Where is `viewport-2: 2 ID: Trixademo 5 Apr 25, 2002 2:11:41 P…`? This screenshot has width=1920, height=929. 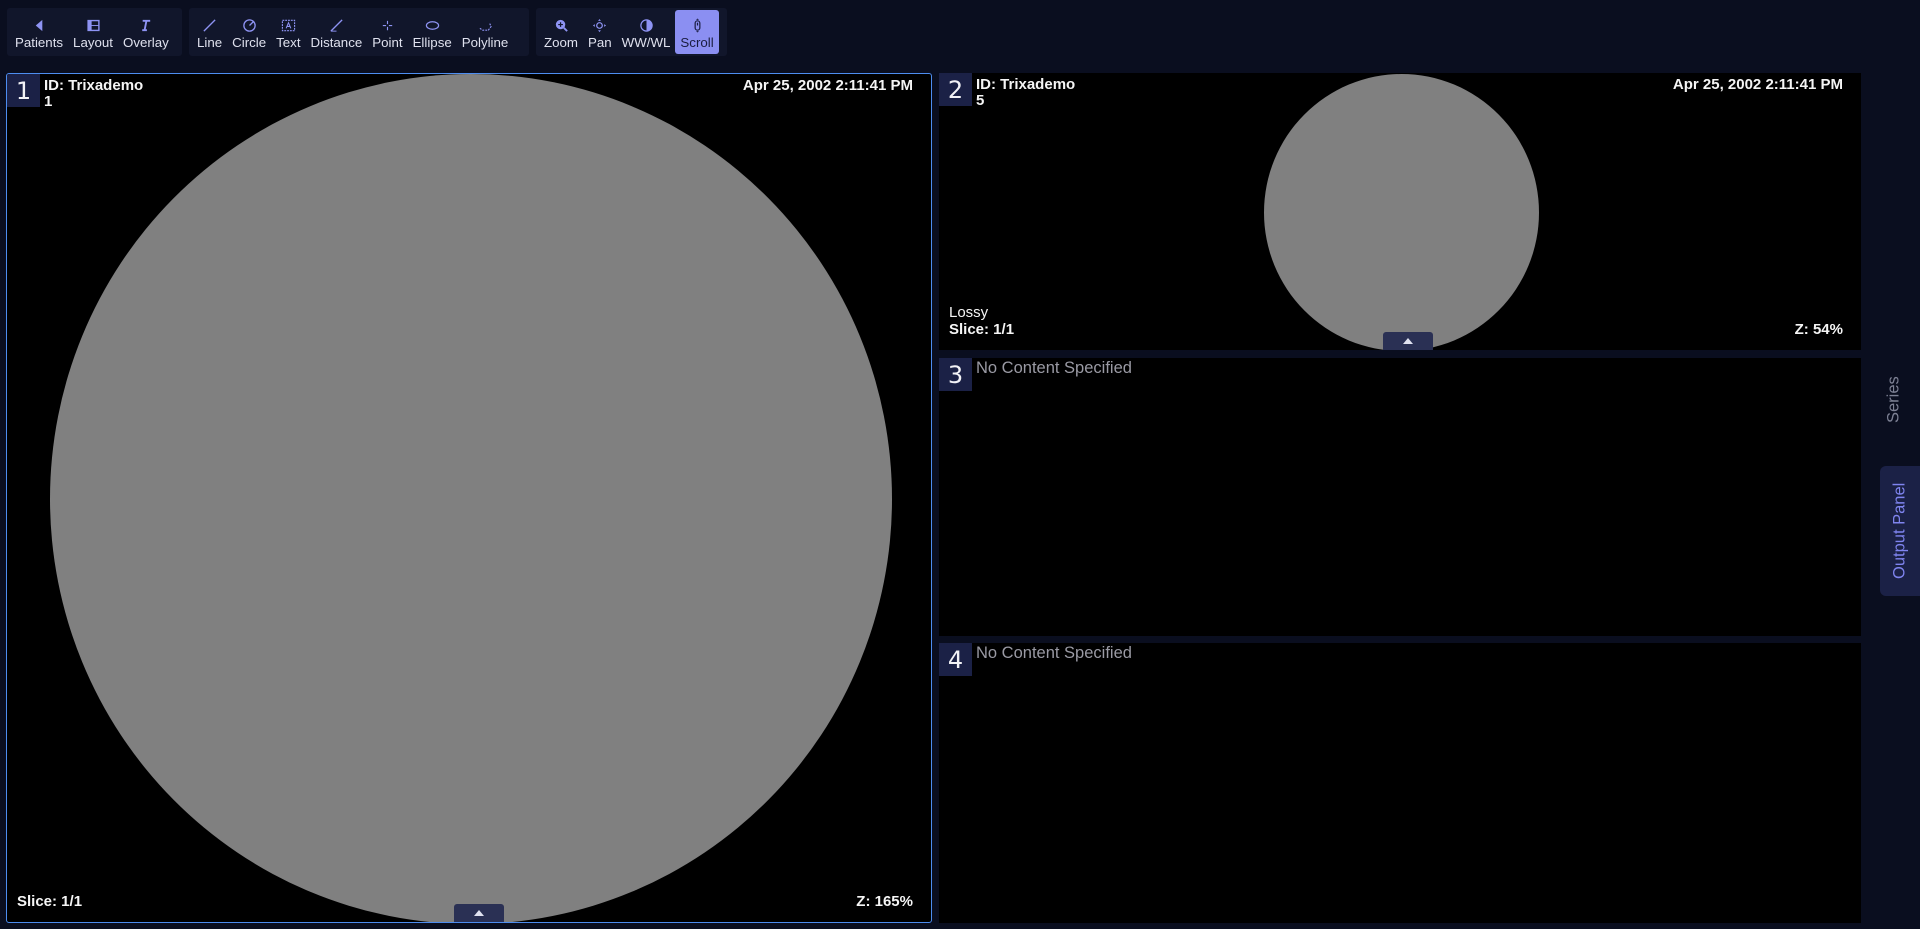 viewport-2: 2 ID: Trixademo 5 Apr 25, 2002 2:11:41 P… is located at coordinates (1400, 211).